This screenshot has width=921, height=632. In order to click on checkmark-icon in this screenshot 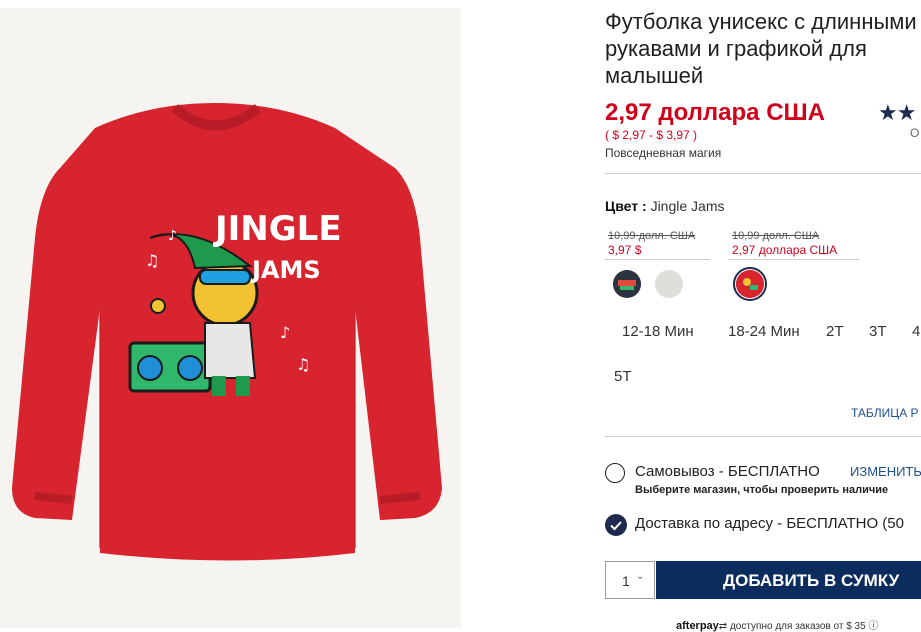, I will do `click(616, 526)`.